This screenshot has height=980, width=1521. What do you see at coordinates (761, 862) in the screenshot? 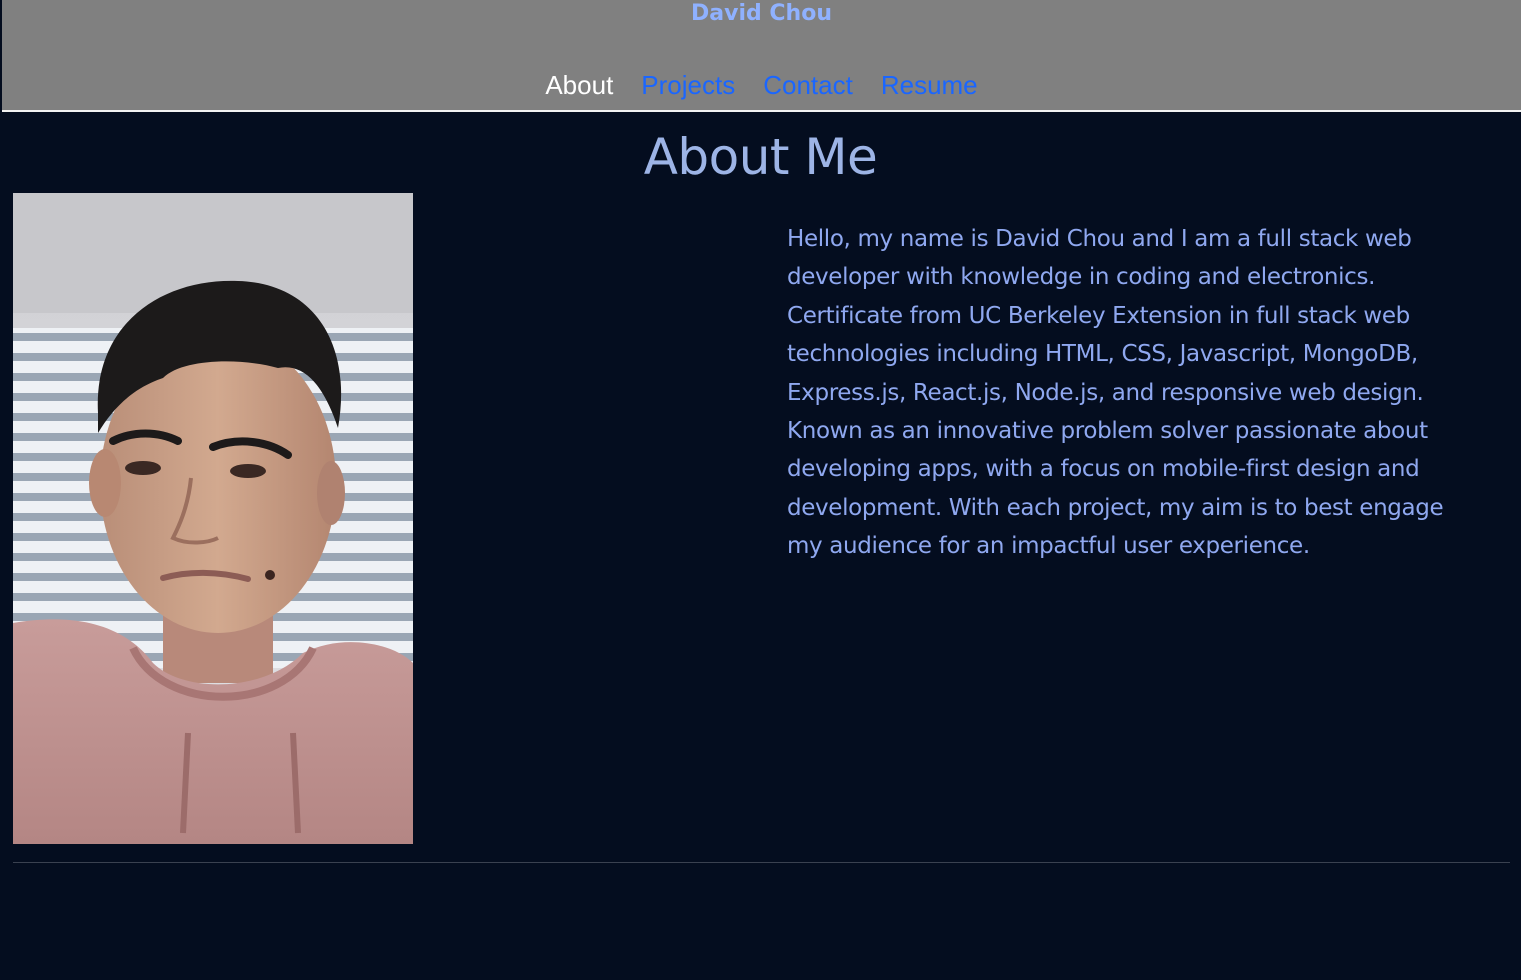
I see `section-divider` at bounding box center [761, 862].